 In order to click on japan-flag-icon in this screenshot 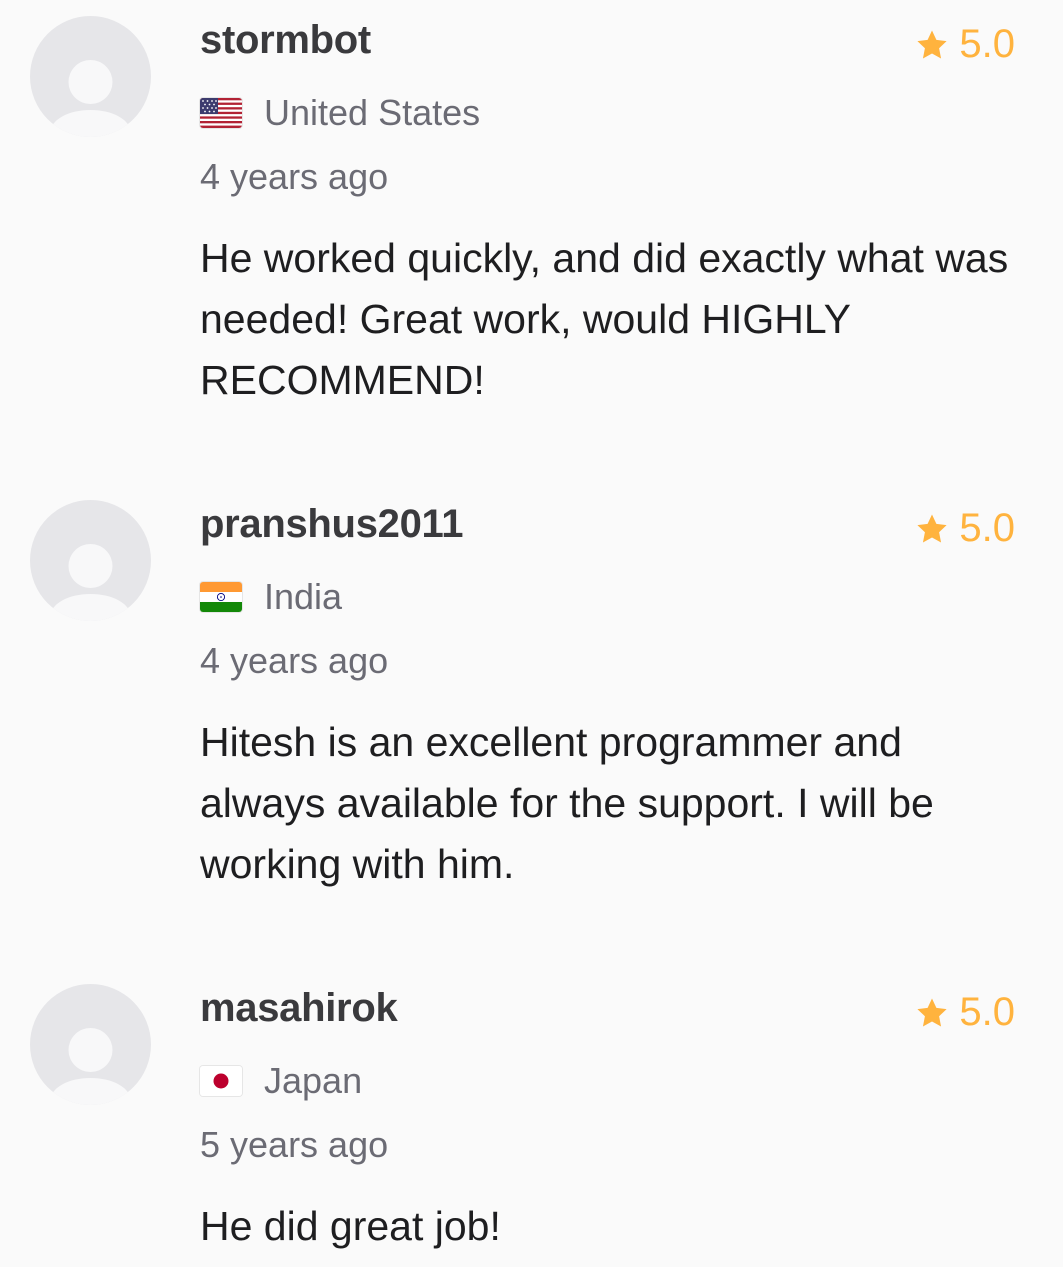, I will do `click(221, 1081)`.